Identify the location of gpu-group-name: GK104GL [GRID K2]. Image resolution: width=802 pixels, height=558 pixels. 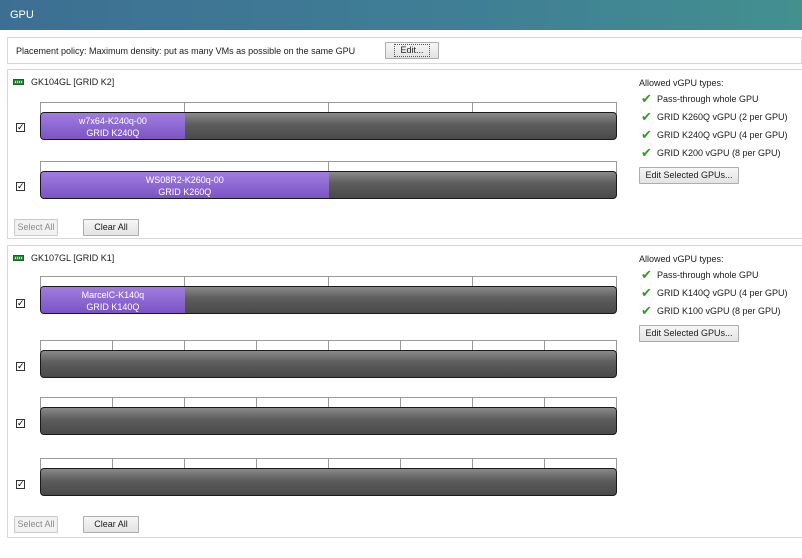
(73, 82).